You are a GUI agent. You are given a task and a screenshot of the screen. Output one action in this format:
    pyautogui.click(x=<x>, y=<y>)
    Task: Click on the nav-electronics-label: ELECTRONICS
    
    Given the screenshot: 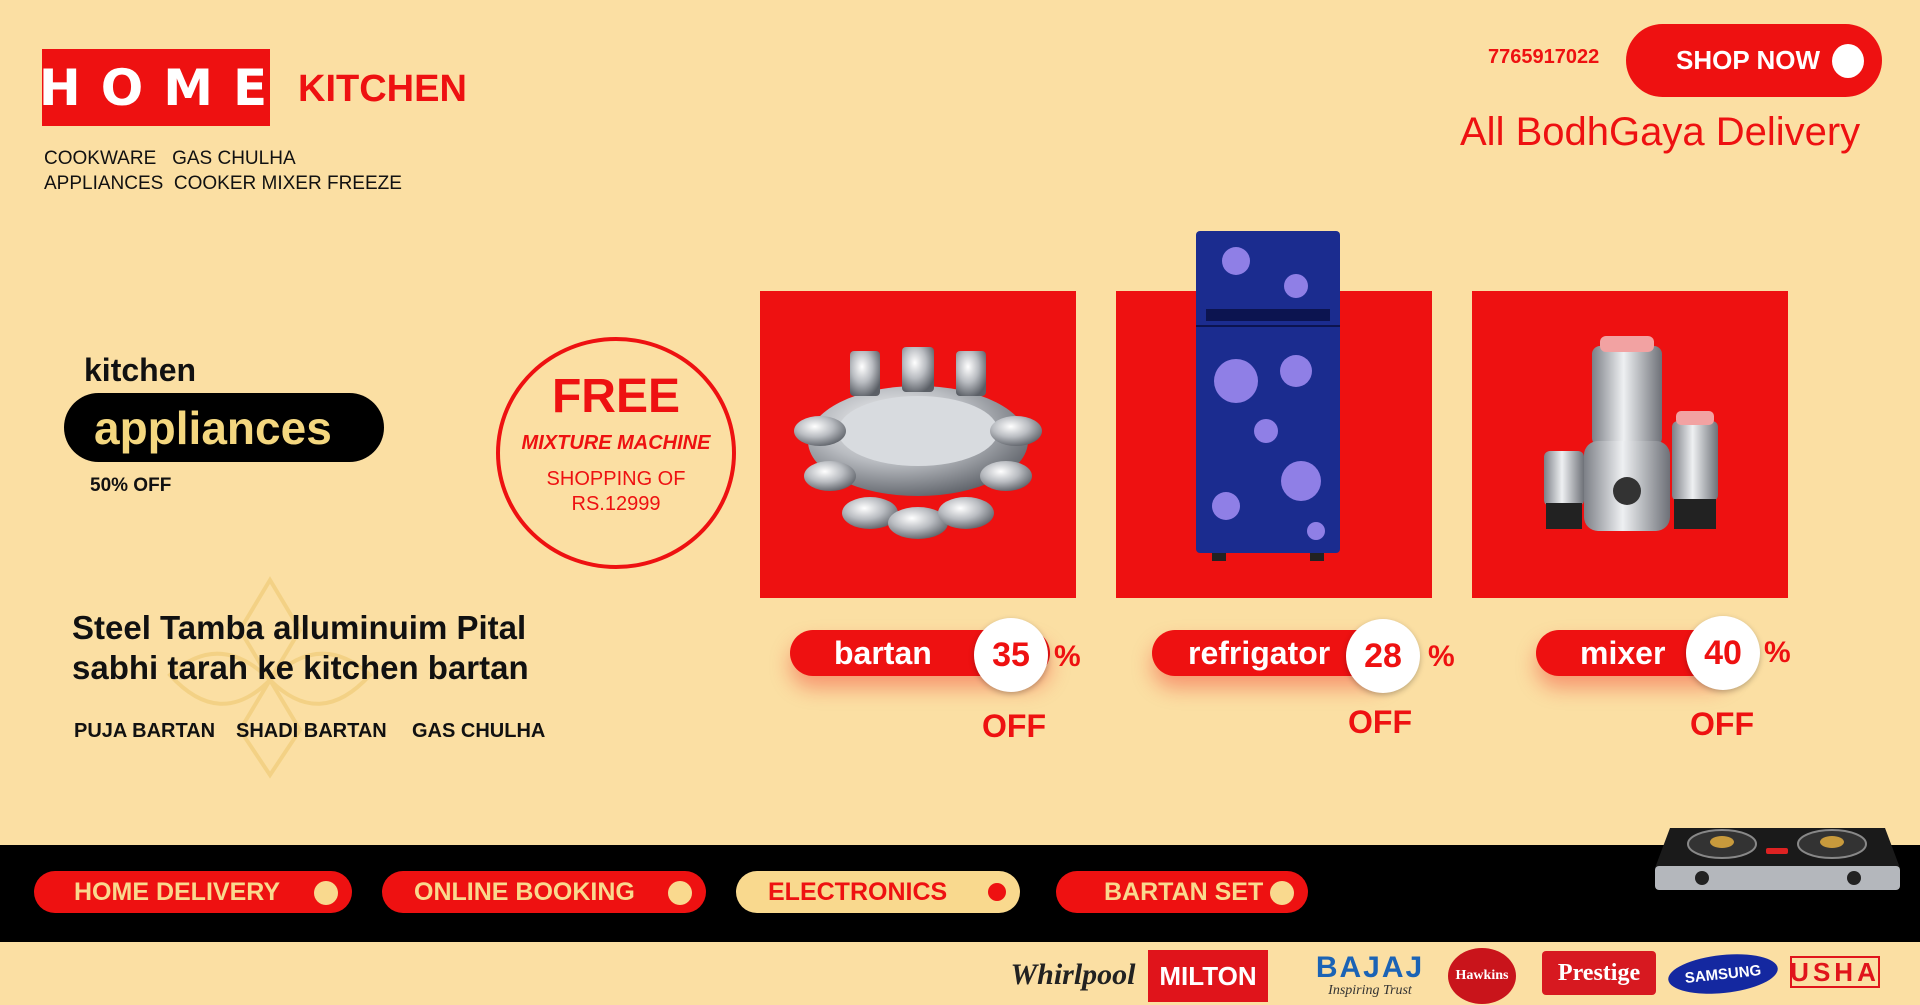 What is the action you would take?
    pyautogui.click(x=858, y=891)
    